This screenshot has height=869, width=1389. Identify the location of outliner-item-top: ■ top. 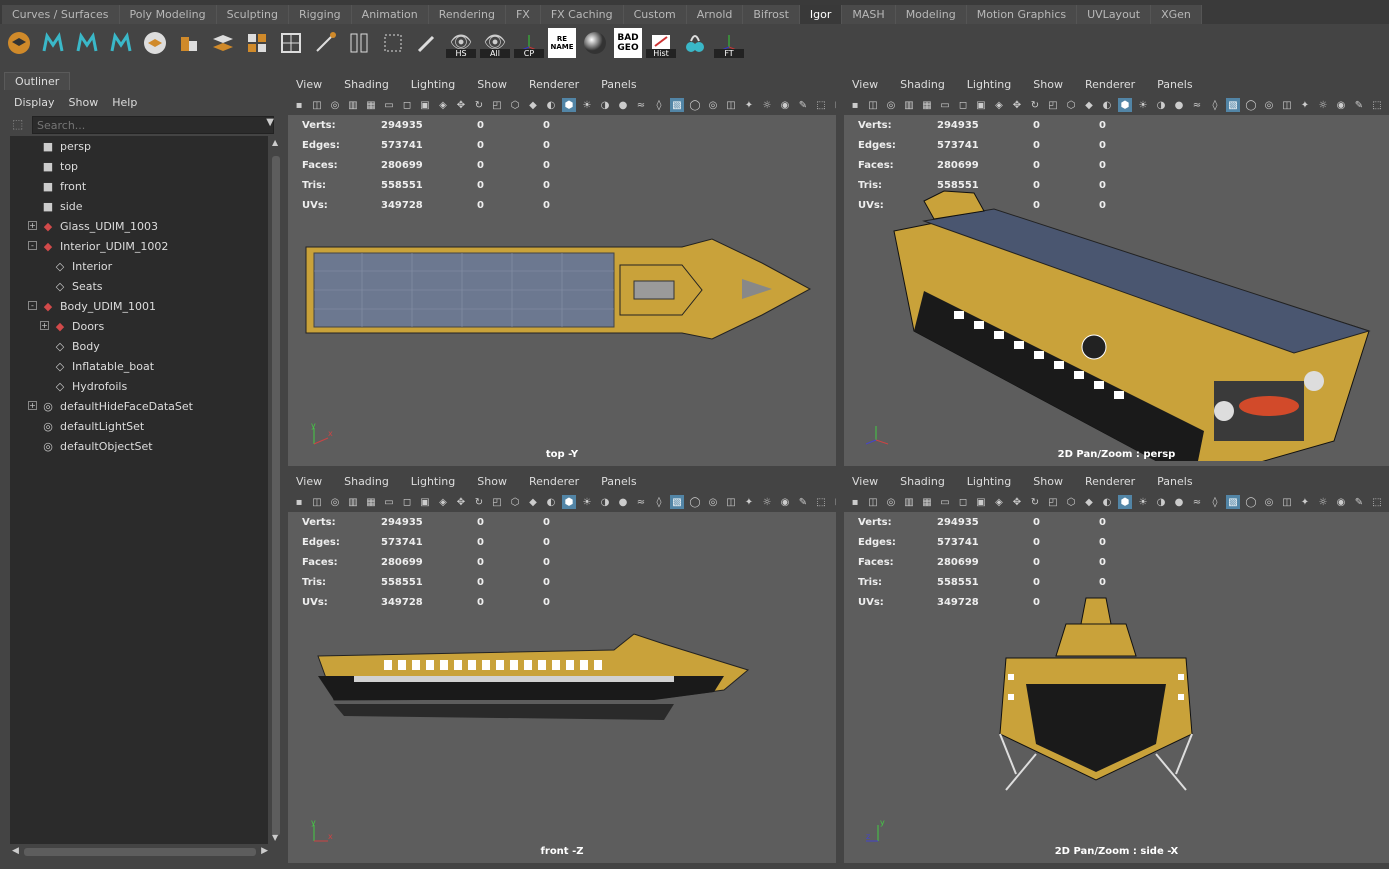
(59, 166).